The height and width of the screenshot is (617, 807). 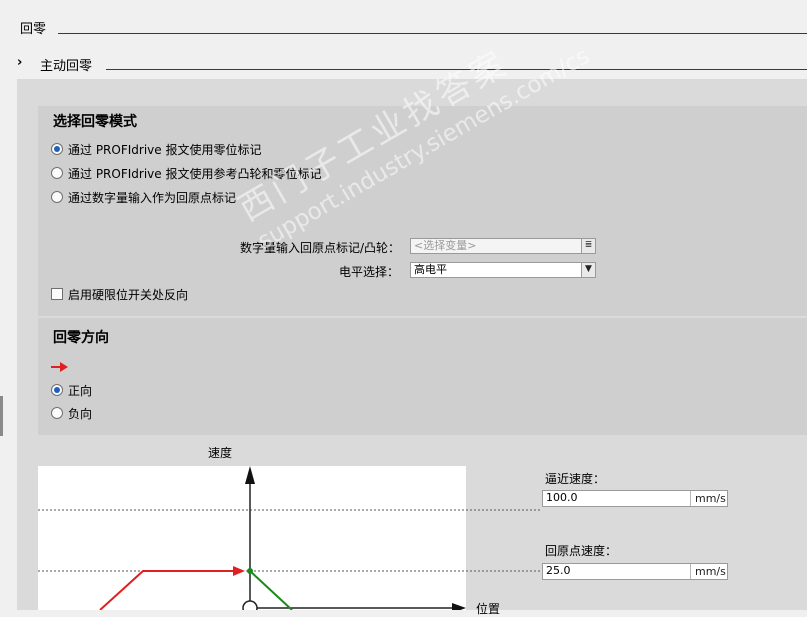 I want to click on speed-axis-arrow-icon, so click(x=250, y=475).